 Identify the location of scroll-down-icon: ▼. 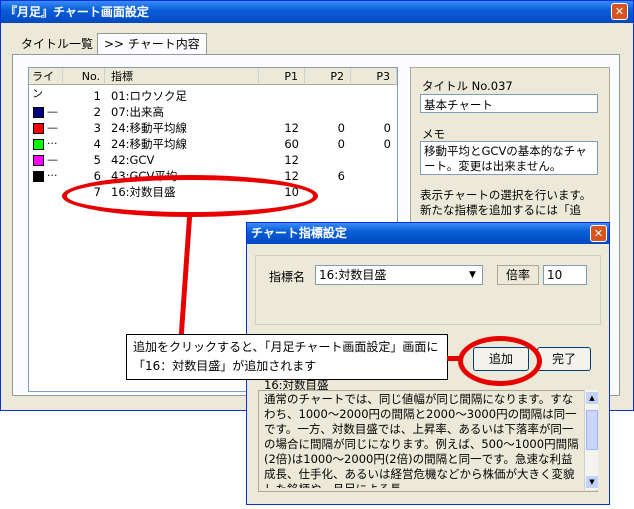
(592, 482).